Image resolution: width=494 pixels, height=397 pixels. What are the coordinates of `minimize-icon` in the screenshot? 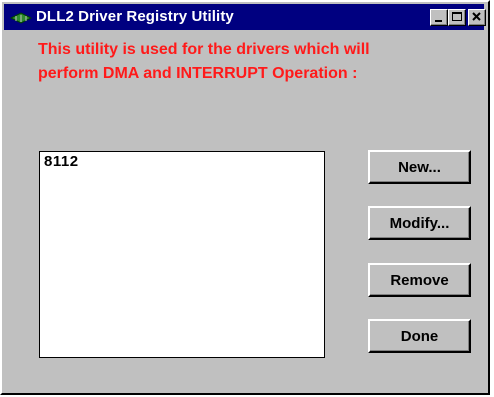 It's located at (438, 21).